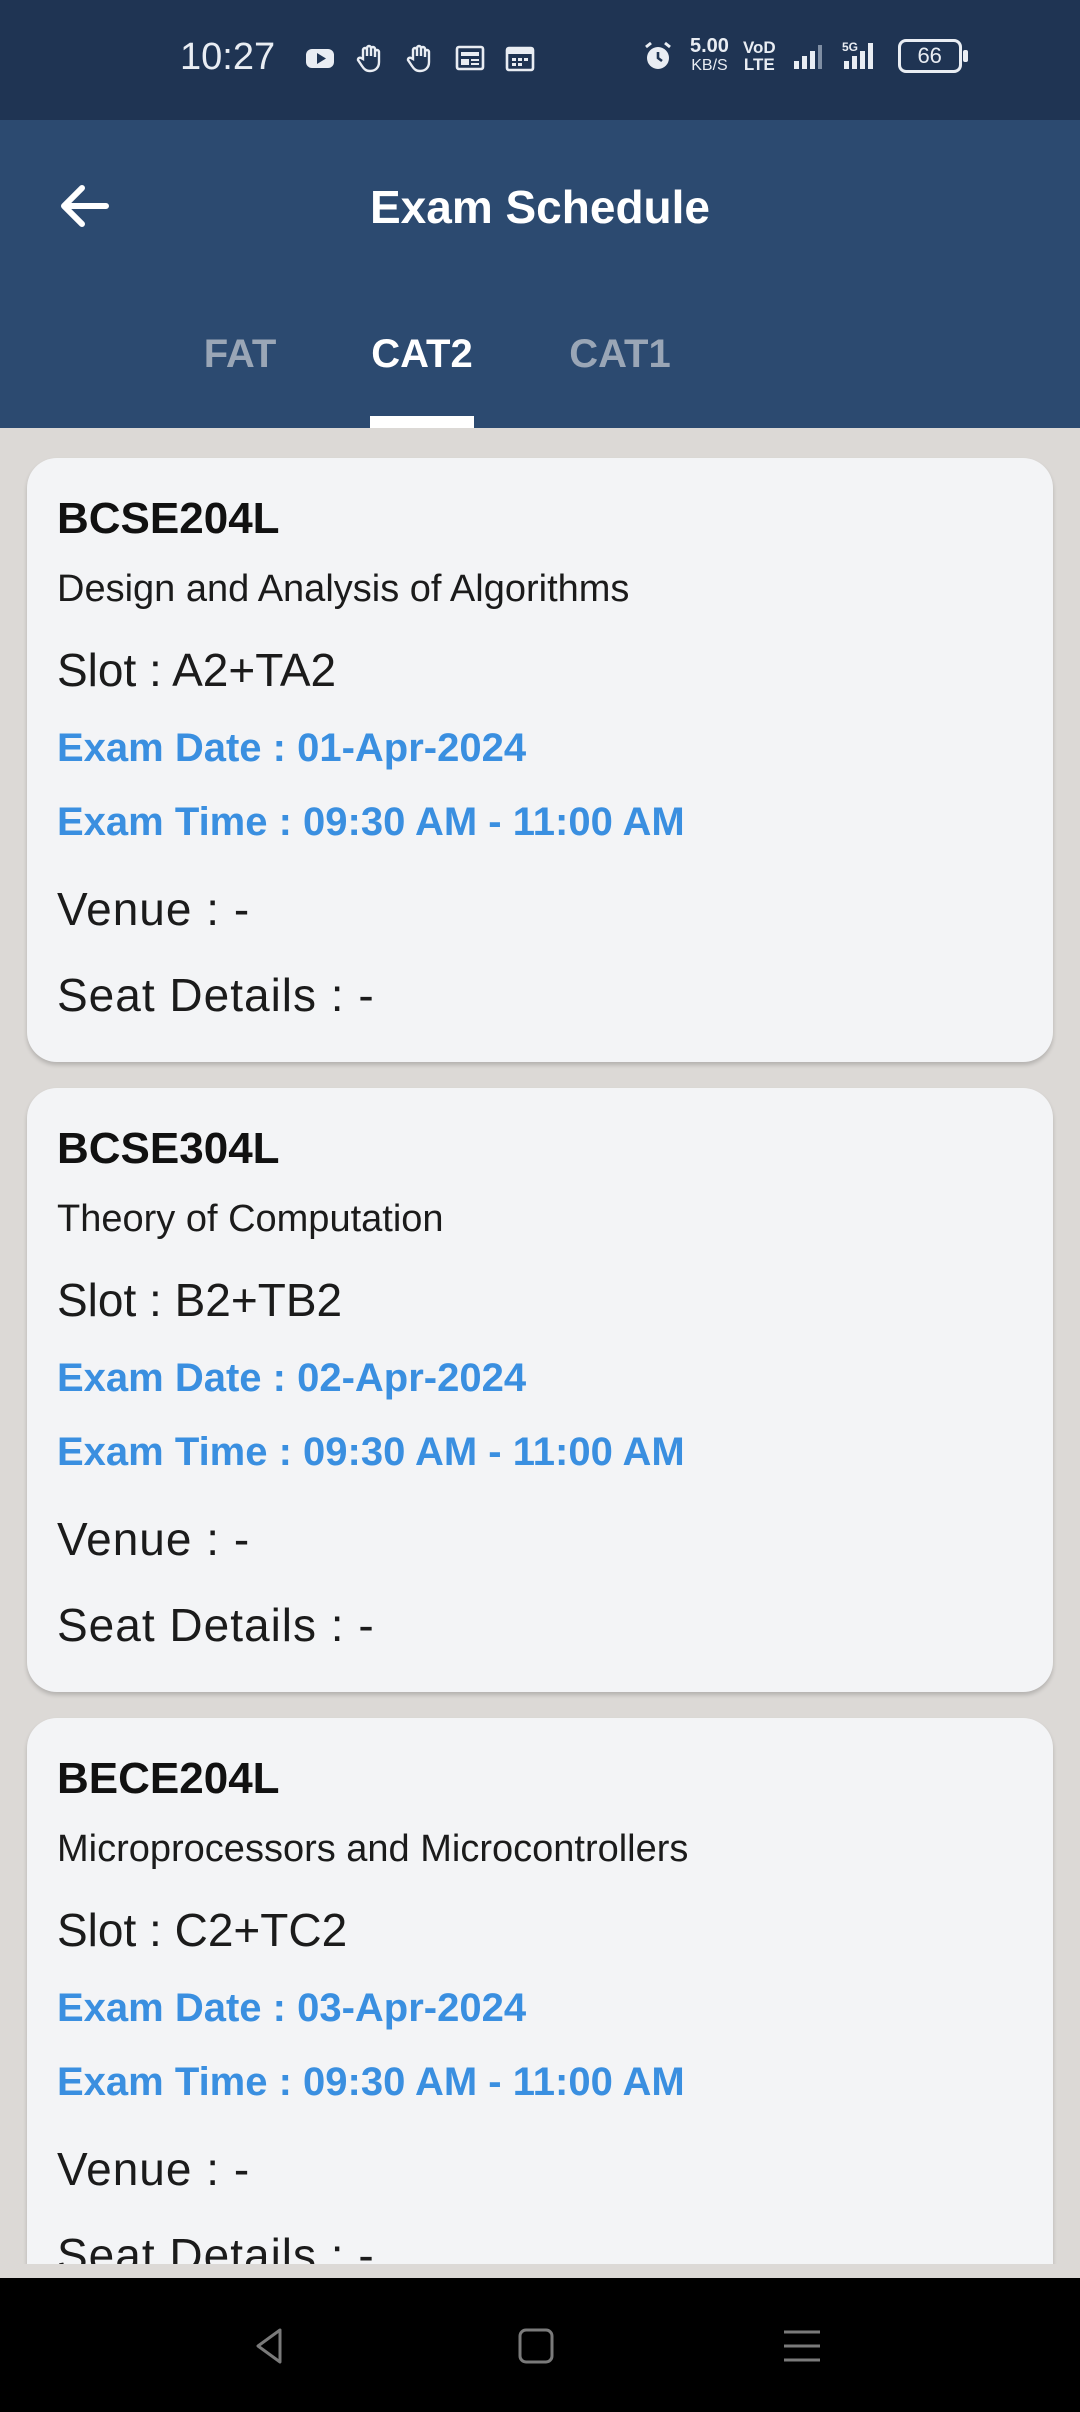  What do you see at coordinates (343, 589) in the screenshot?
I see `course-name: Design and Analysis of Algorithms` at bounding box center [343, 589].